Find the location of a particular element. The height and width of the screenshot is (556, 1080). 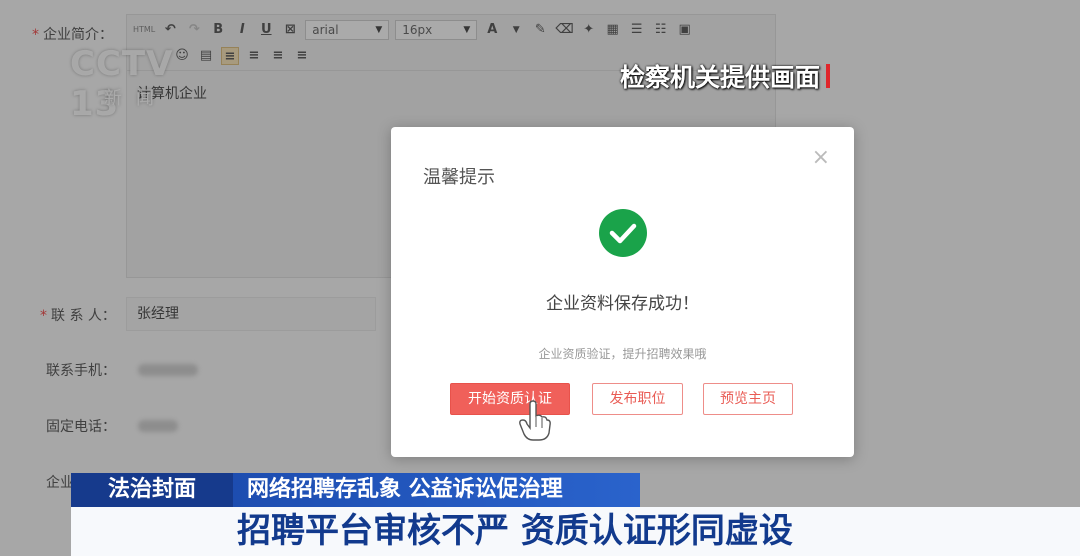

preview-homepage-button: 预览主页 is located at coordinates (748, 399).